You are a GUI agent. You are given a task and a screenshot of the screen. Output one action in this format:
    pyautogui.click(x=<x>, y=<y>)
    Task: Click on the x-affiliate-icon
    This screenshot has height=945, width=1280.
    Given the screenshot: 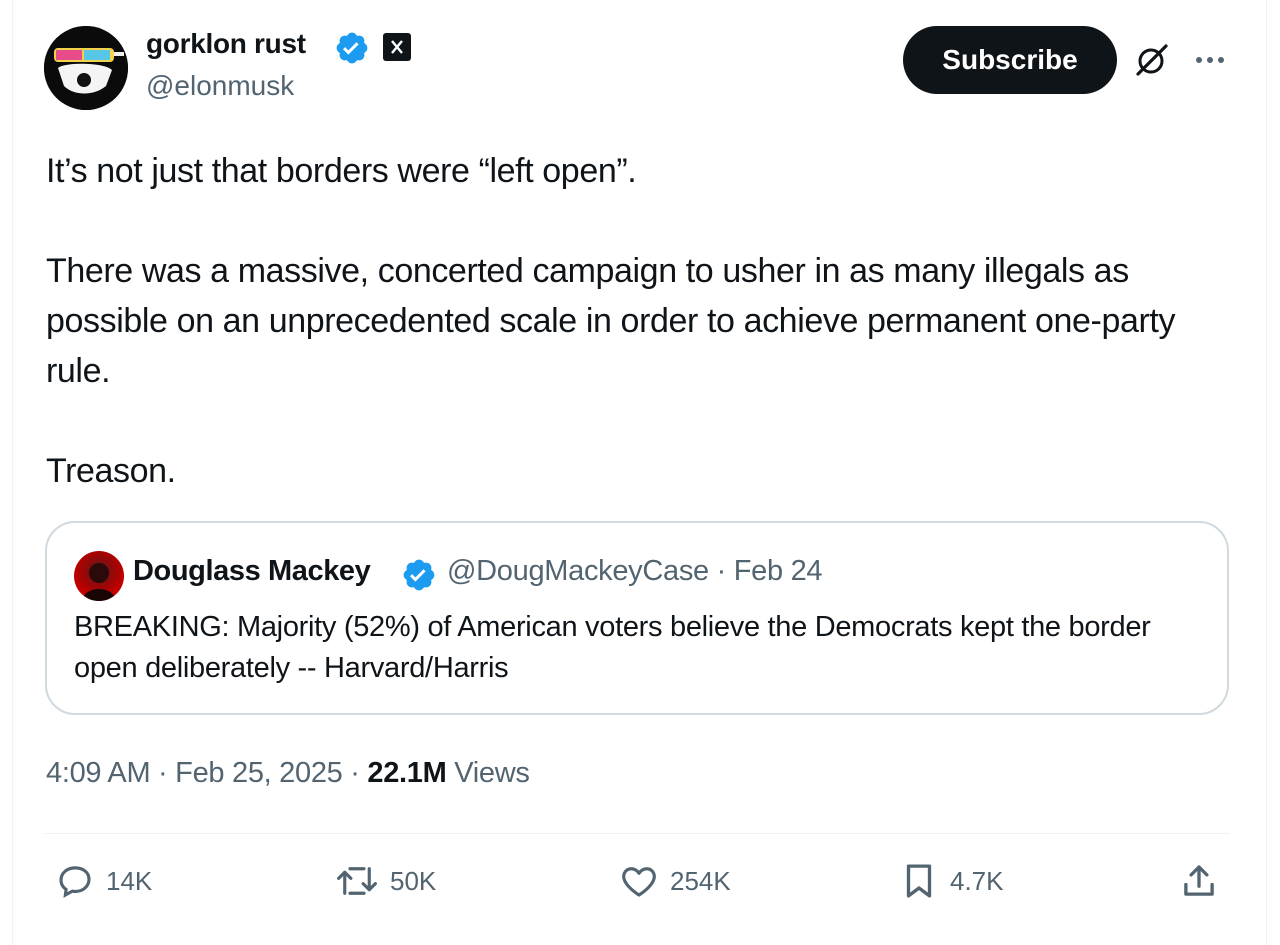 What is the action you would take?
    pyautogui.click(x=397, y=47)
    